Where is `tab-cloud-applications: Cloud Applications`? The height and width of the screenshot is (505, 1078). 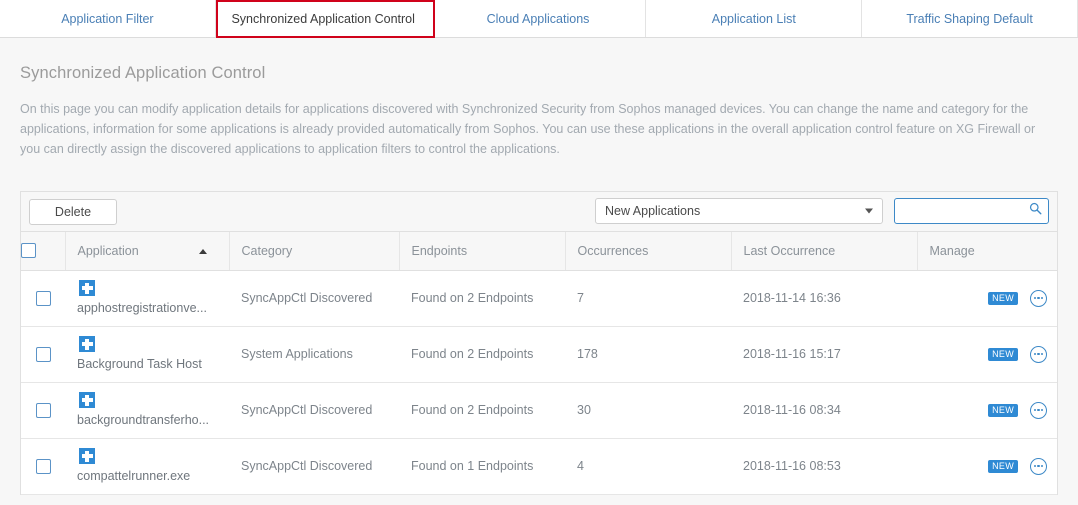 tab-cloud-applications: Cloud Applications is located at coordinates (538, 18).